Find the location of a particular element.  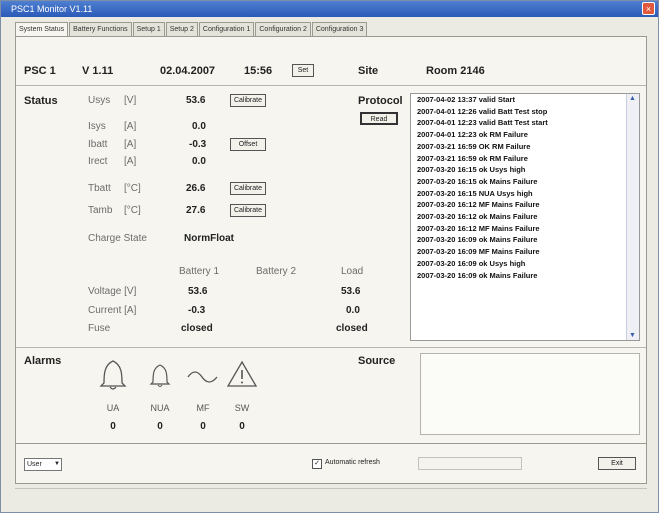

tab-battery-functions: Battery Functions is located at coordinates (100, 29).